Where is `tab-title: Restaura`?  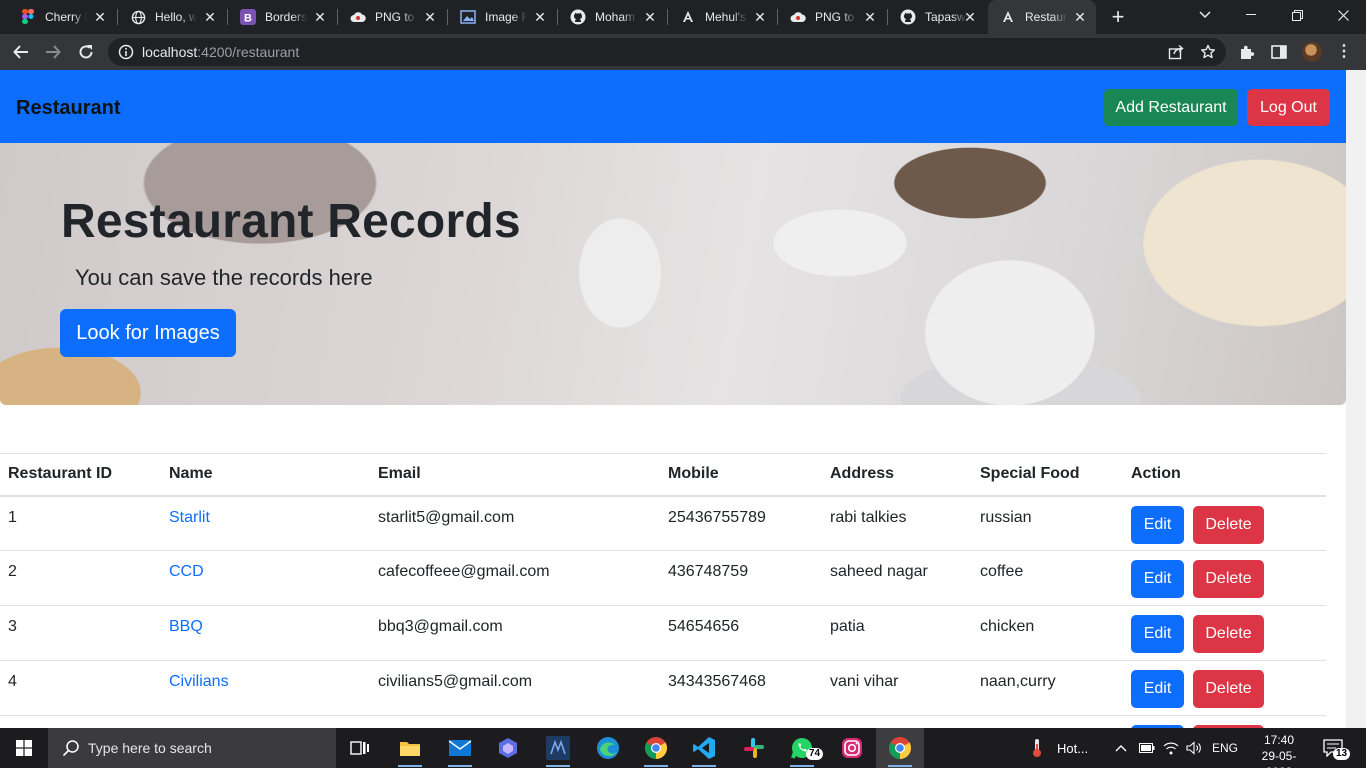 tab-title: Restaura is located at coordinates (1046, 17).